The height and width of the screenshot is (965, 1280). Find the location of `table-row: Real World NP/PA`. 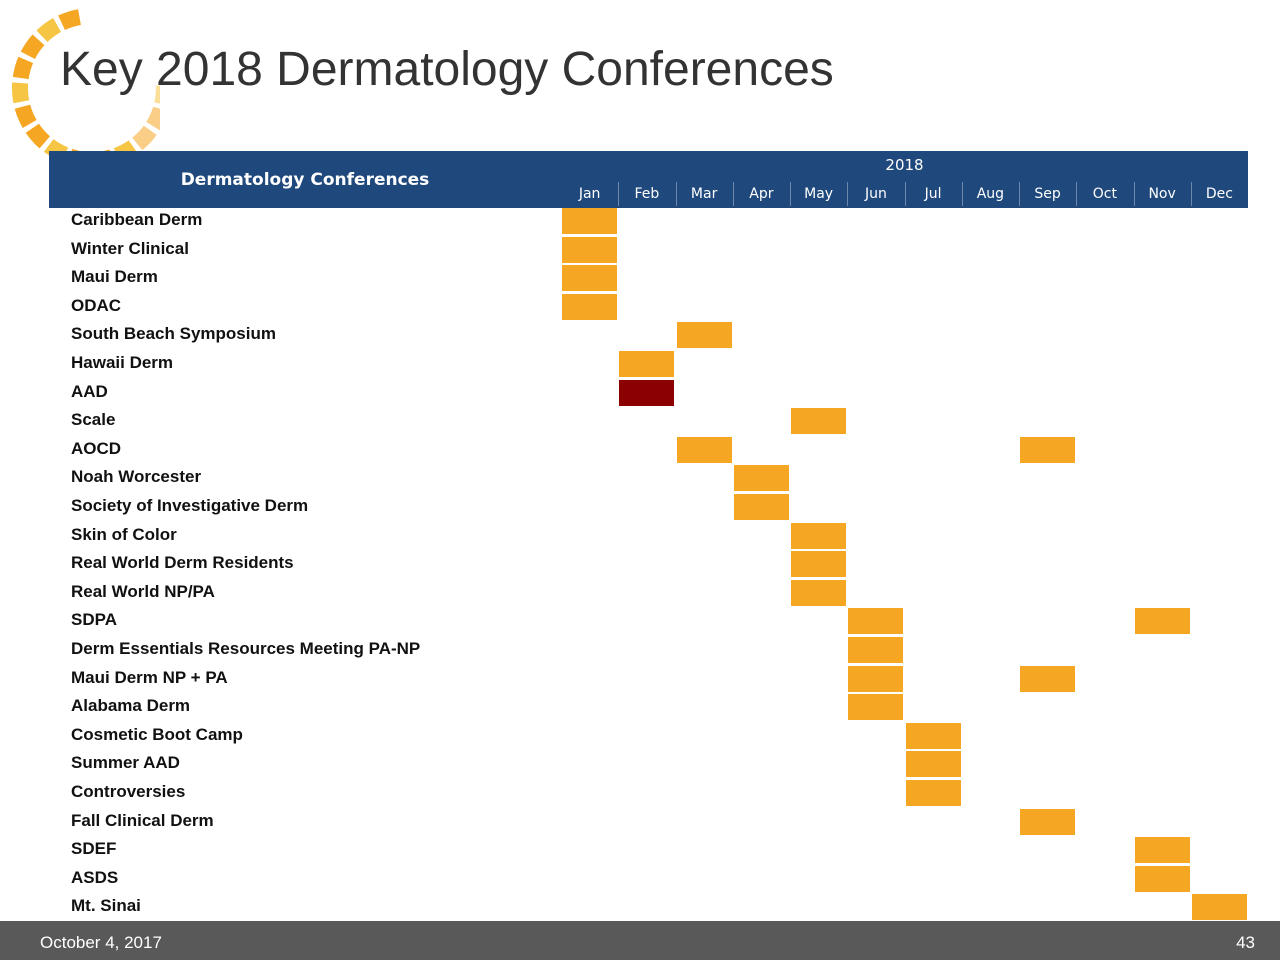

table-row: Real World NP/PA is located at coordinates (648, 594).